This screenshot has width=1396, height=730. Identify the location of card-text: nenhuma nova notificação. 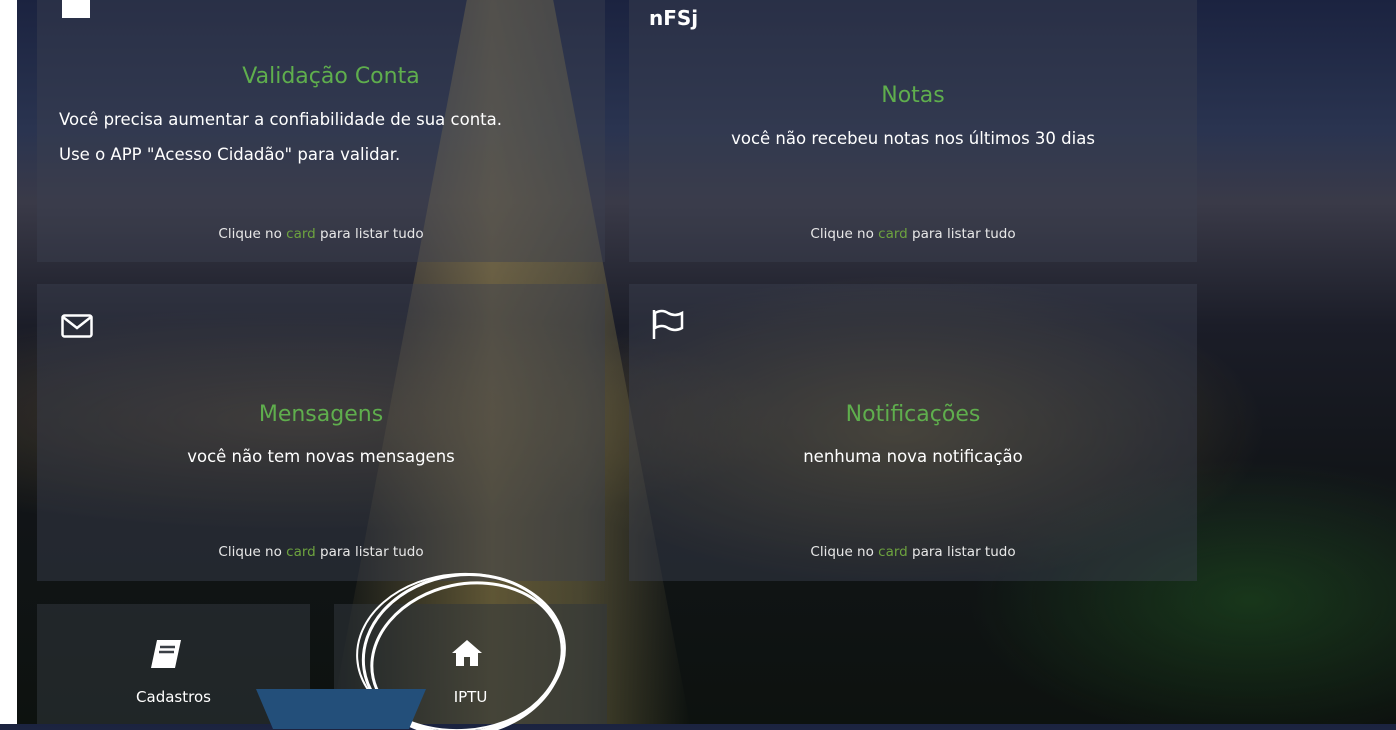
(913, 456).